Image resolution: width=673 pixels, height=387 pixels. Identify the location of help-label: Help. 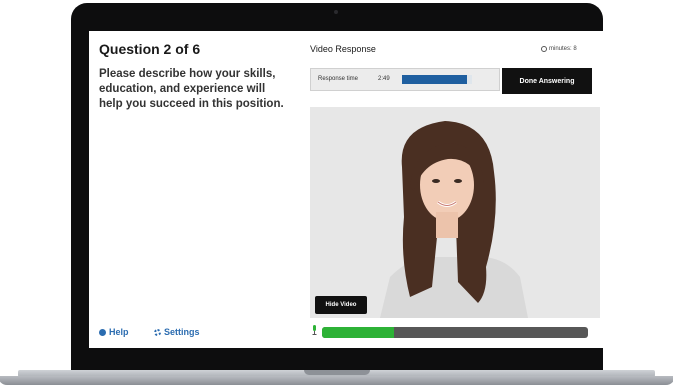
(119, 332).